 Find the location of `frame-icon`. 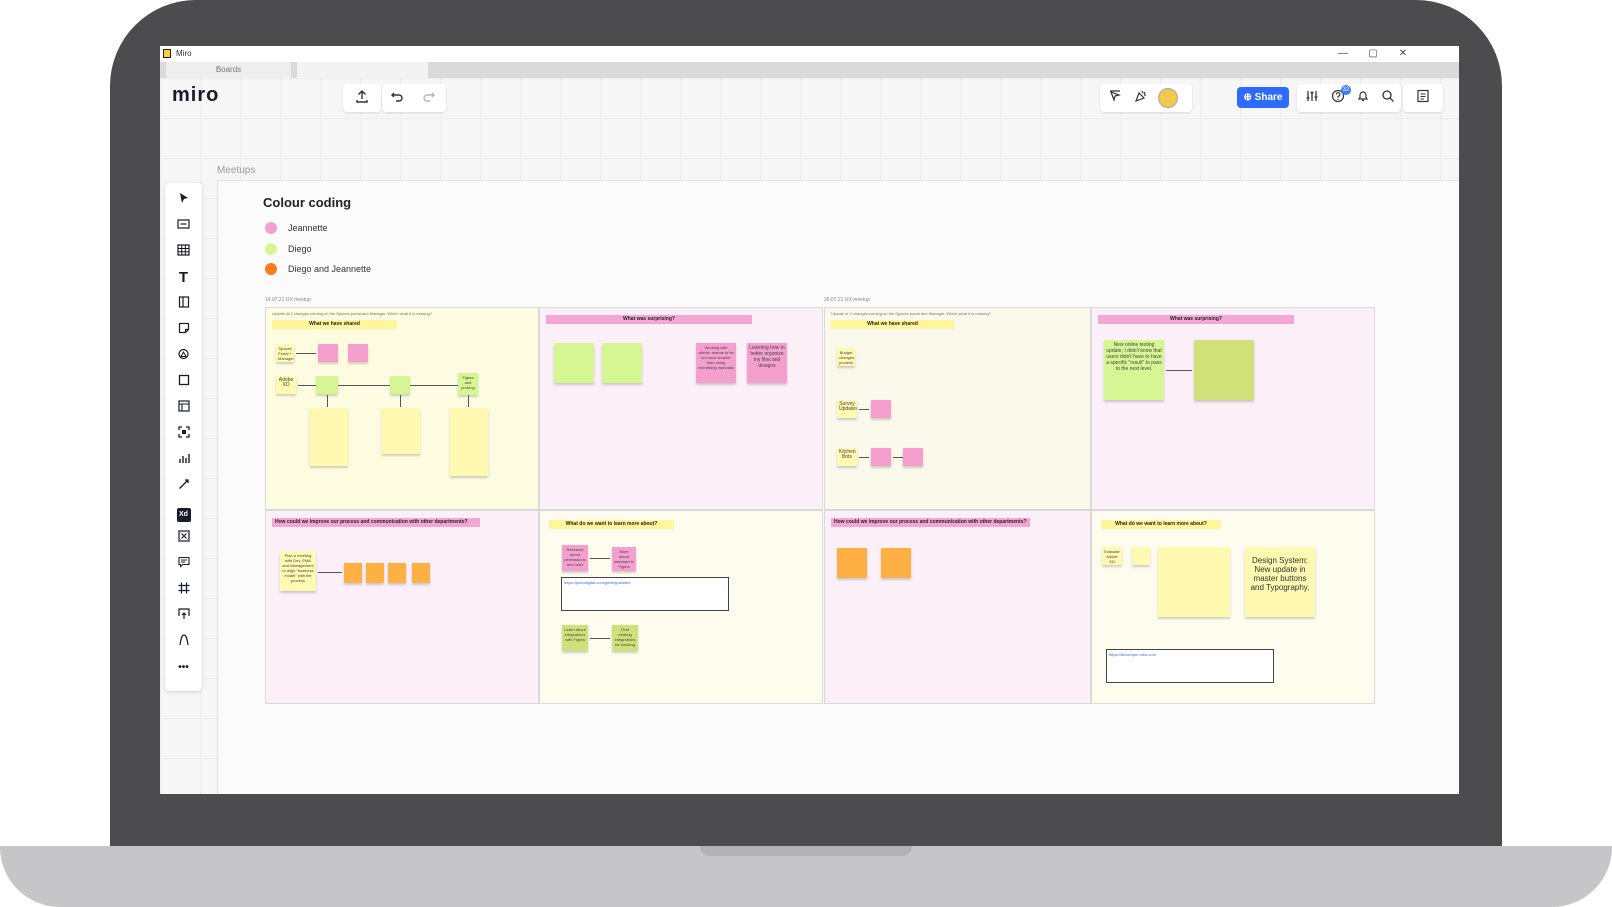

frame-icon is located at coordinates (183, 590).